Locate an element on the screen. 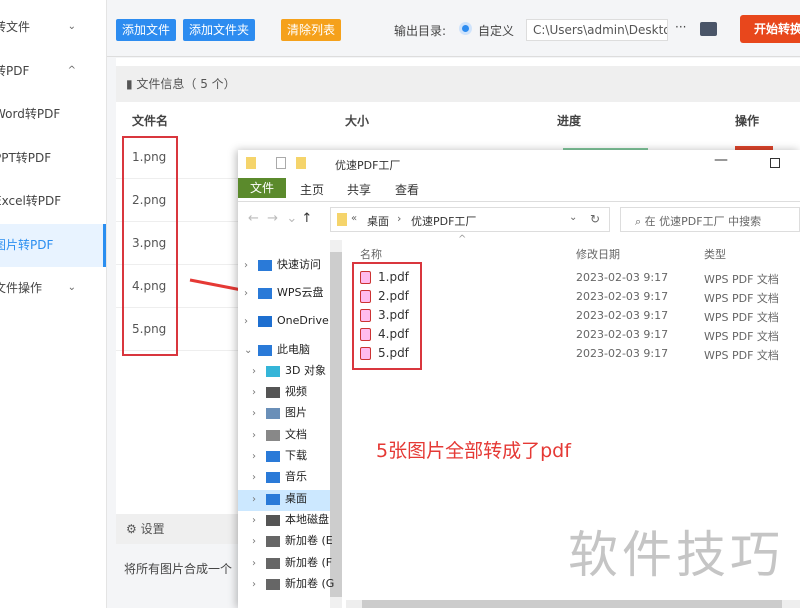 The image size is (800, 608). maximize-button is located at coordinates (775, 163).